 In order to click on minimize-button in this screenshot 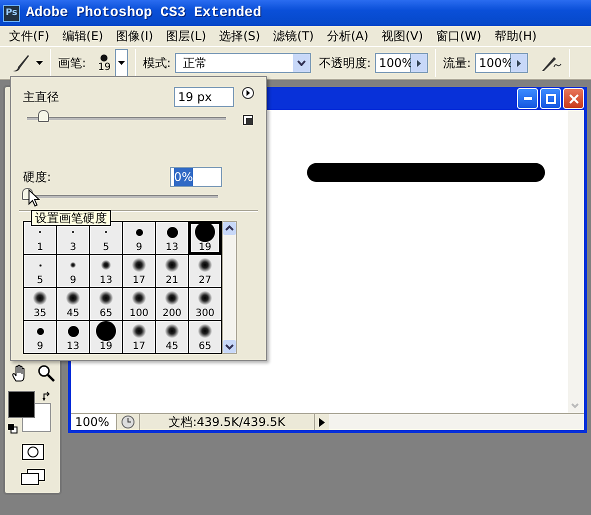, I will do `click(527, 98)`.